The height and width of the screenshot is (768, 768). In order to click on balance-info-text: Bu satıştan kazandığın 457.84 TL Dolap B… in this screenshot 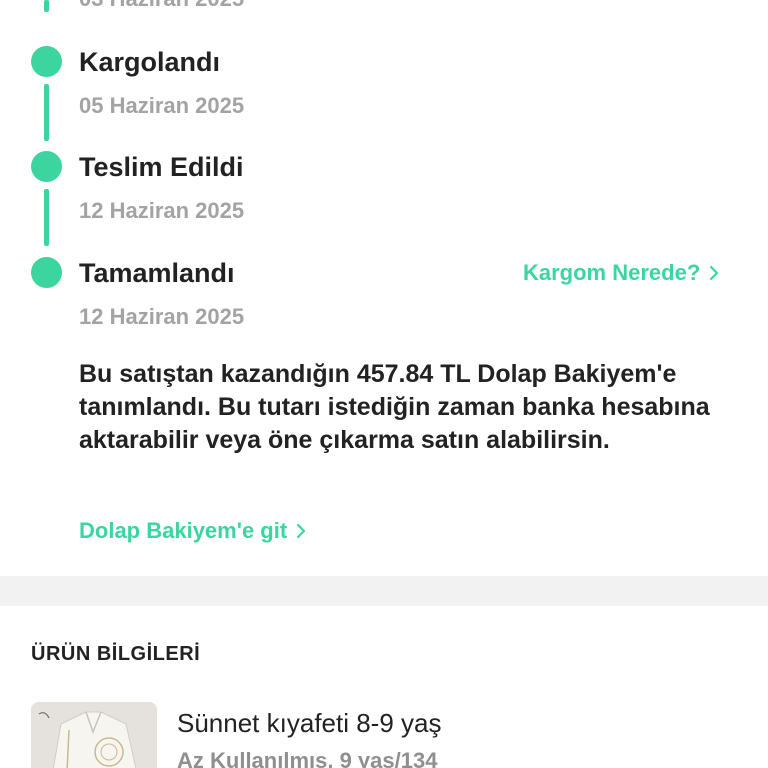, I will do `click(394, 407)`.